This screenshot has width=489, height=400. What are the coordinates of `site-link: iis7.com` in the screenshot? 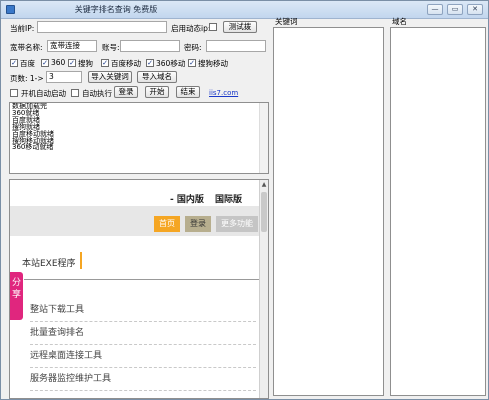 It's located at (223, 93).